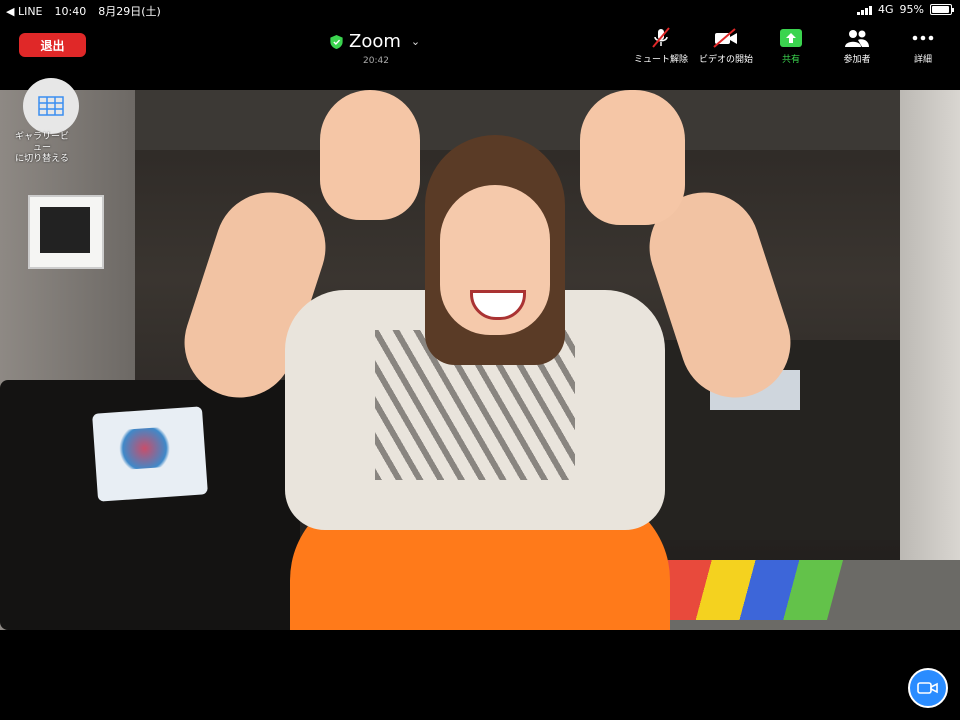 The height and width of the screenshot is (720, 960). Describe the element at coordinates (66, 232) in the screenshot. I see `wall-display` at that location.